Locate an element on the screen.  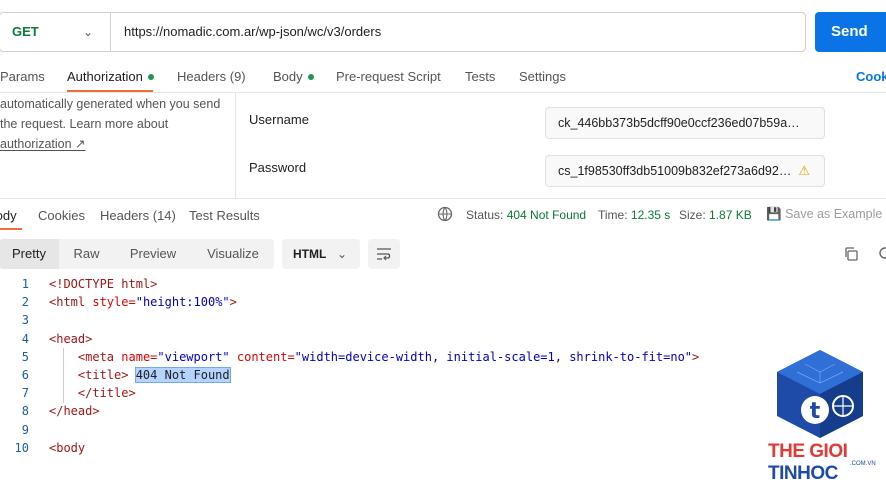
method-select: GET is located at coordinates (25, 32).